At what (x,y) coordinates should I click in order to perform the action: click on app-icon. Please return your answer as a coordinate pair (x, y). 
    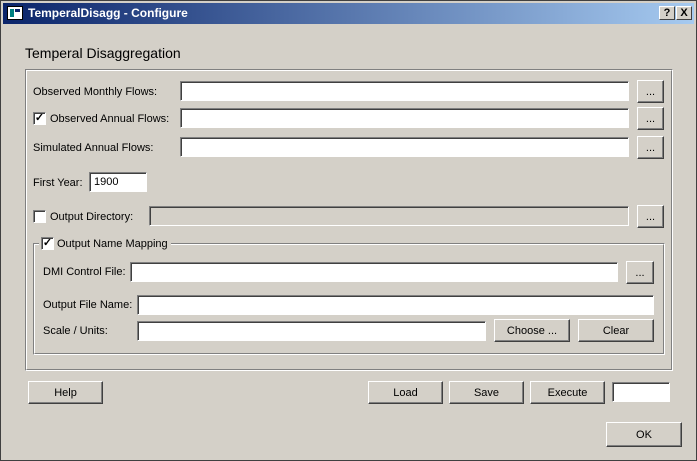
    Looking at the image, I should click on (15, 13).